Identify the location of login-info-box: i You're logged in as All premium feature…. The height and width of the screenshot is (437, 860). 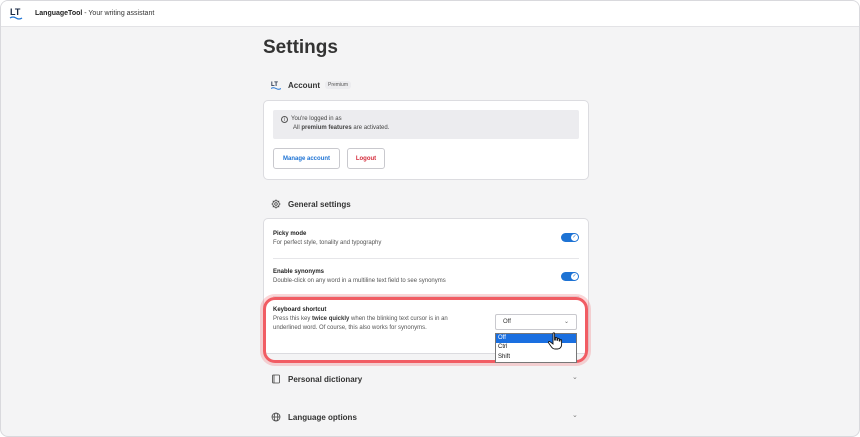
(426, 124).